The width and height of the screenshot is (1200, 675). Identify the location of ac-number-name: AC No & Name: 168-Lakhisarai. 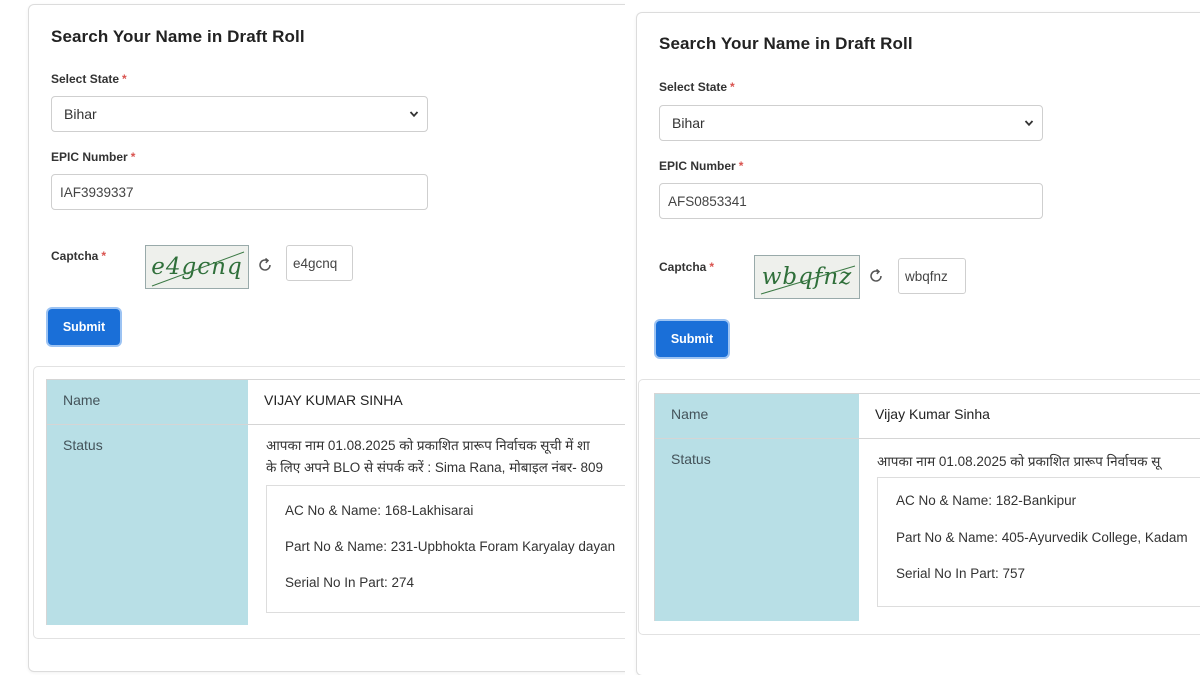
(379, 510).